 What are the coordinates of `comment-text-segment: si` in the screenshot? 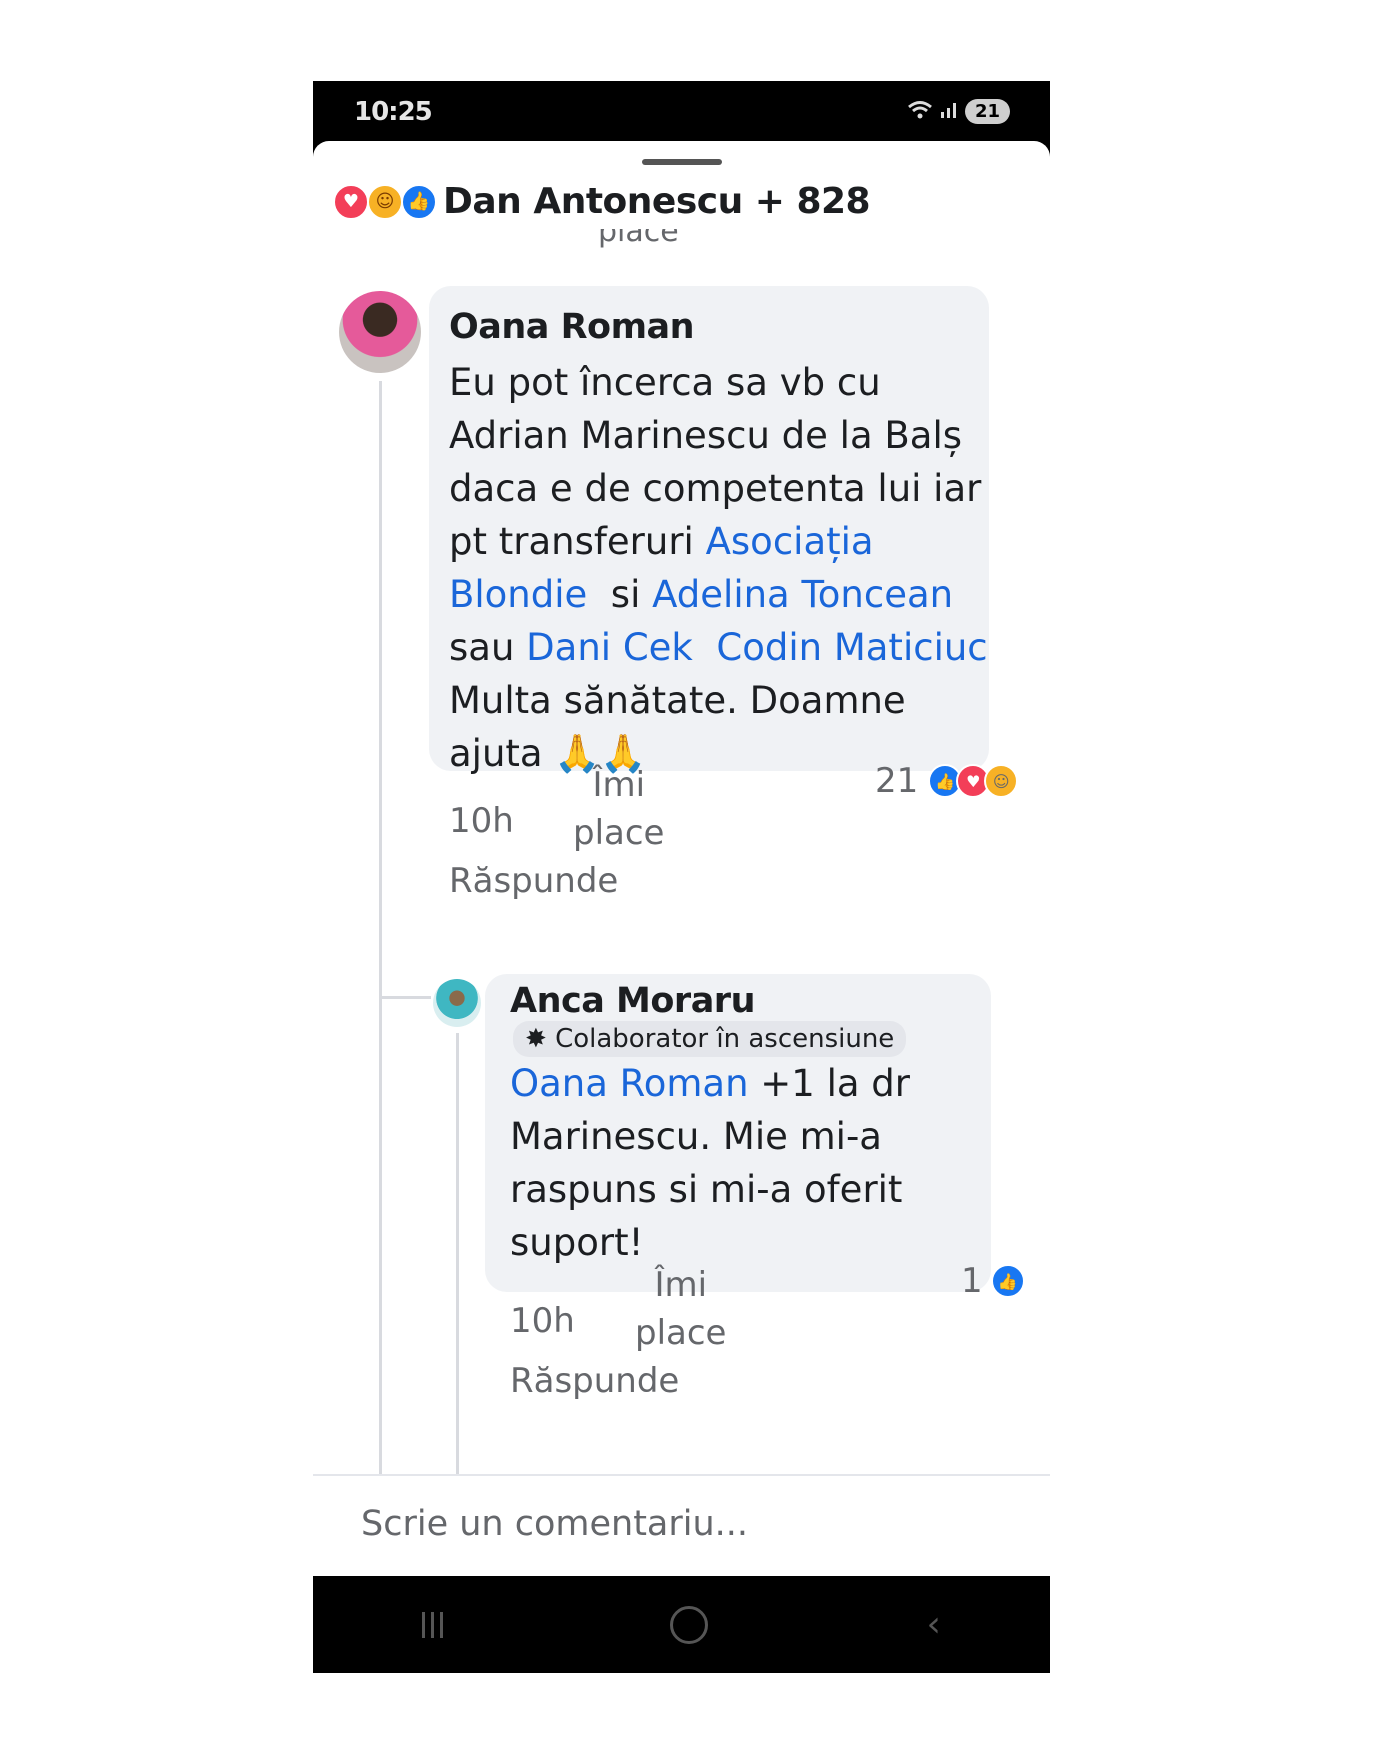 It's located at (620, 594).